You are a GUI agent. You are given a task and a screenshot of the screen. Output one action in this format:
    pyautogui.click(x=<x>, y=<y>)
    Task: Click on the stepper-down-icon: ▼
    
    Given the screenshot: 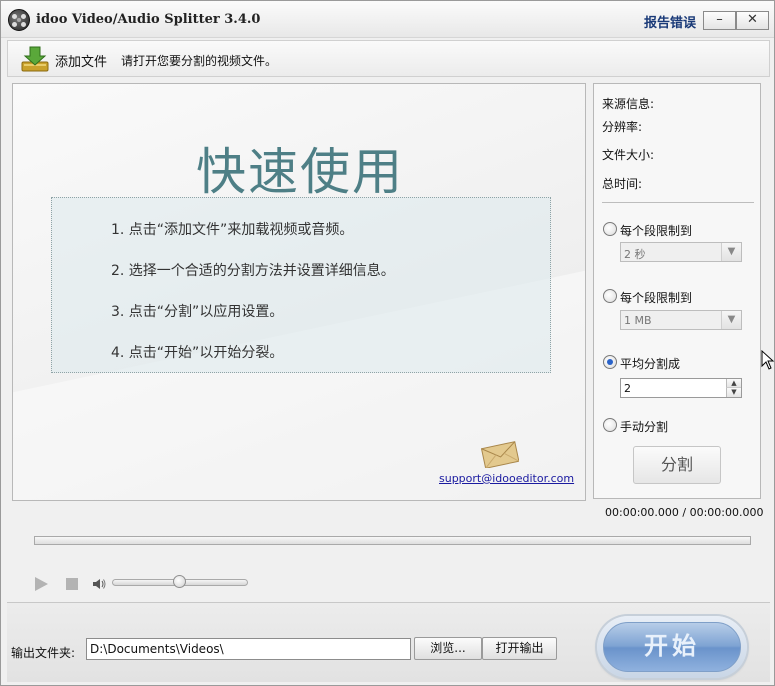 What is the action you would take?
    pyautogui.click(x=733, y=392)
    